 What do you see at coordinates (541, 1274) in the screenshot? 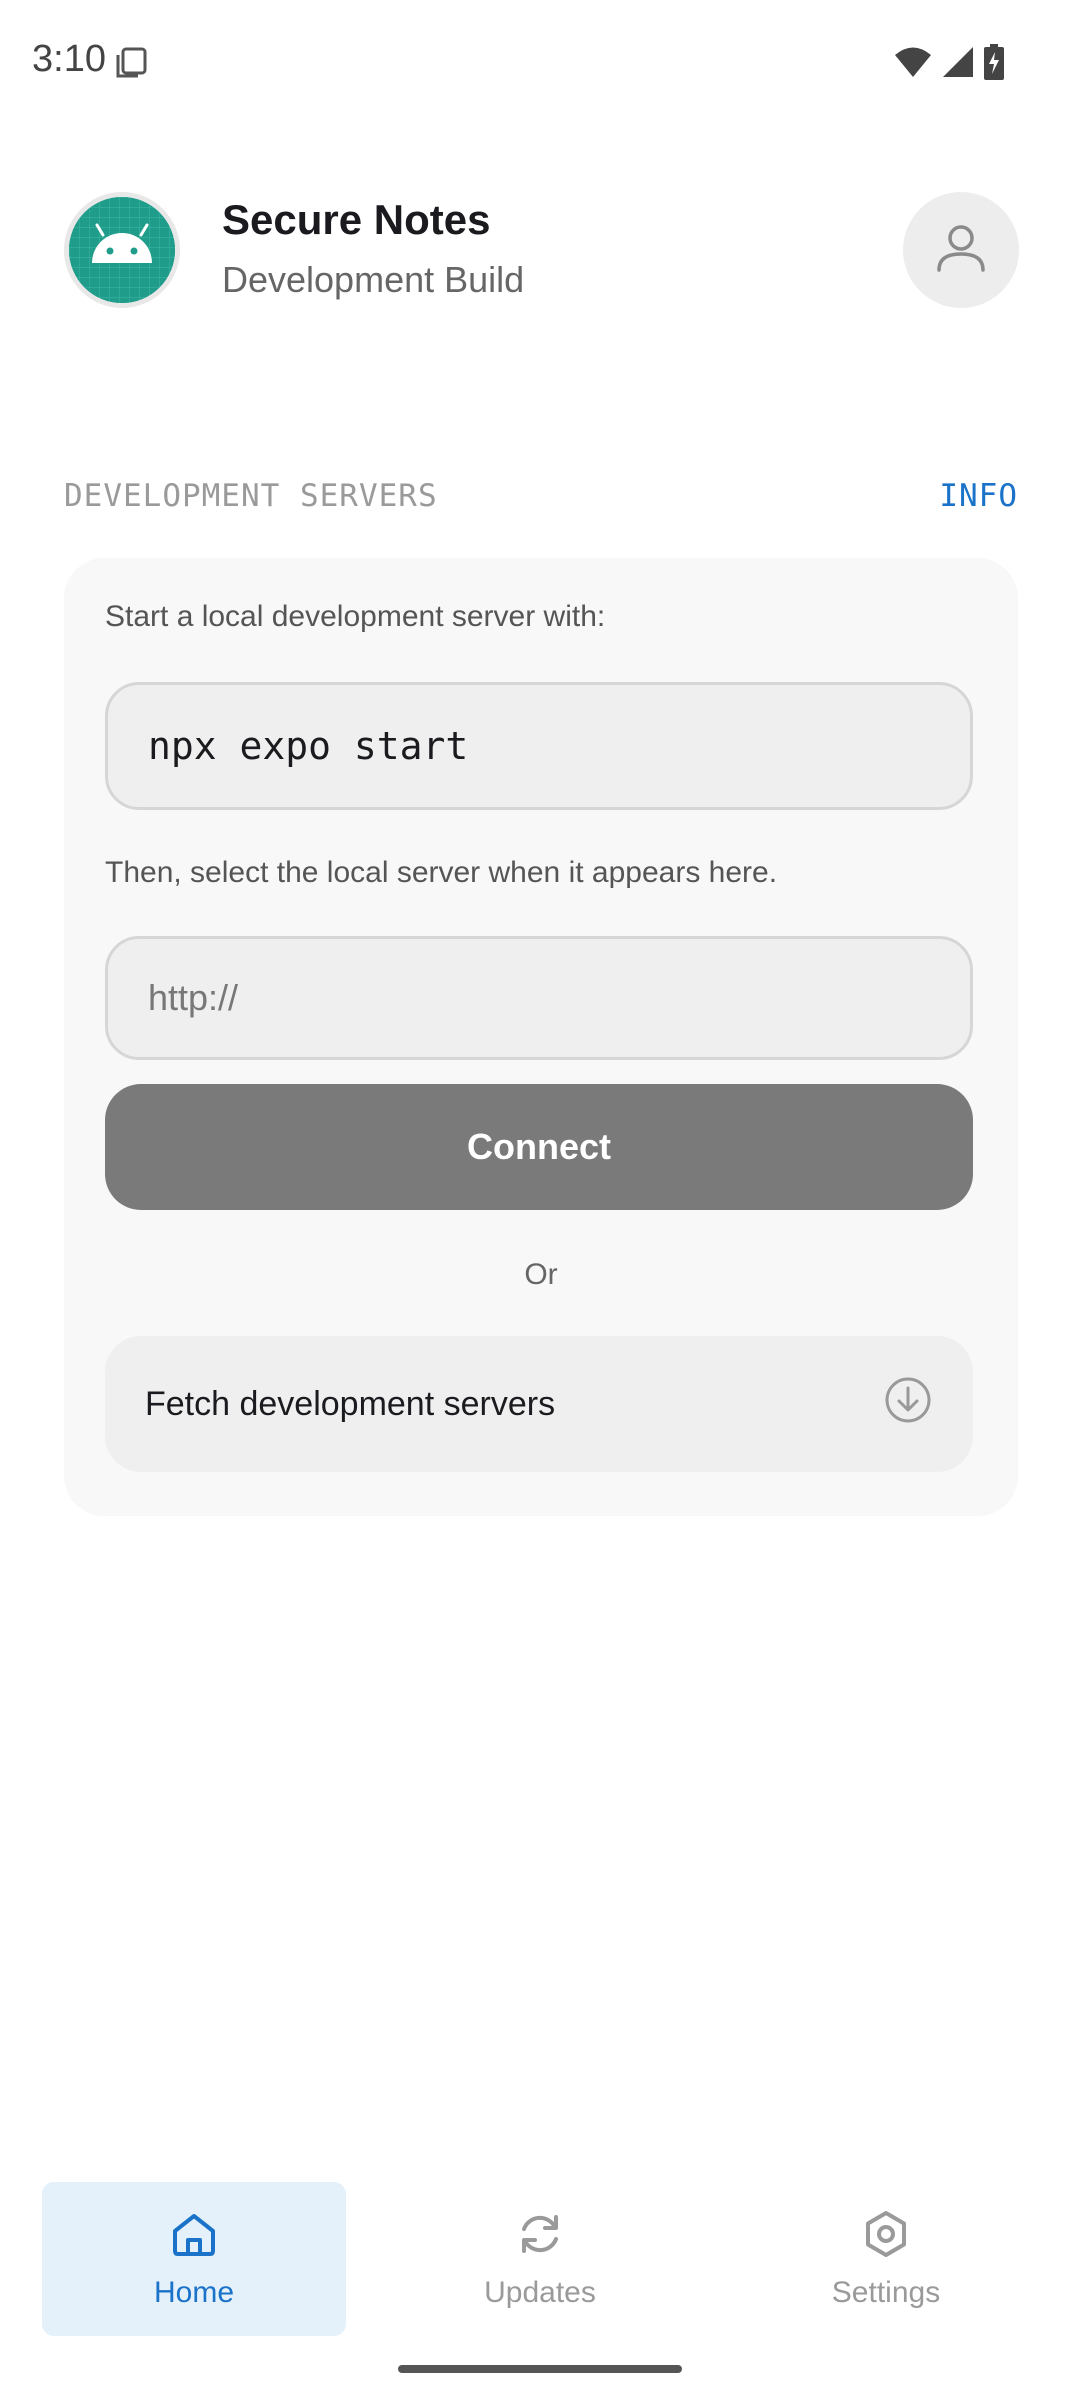
I see `or-divider-text: Or` at bounding box center [541, 1274].